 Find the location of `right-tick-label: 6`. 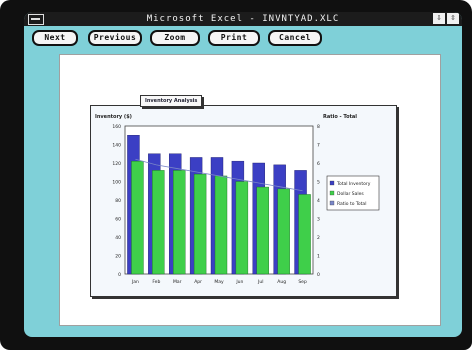

right-tick-label: 6 is located at coordinates (318, 164).